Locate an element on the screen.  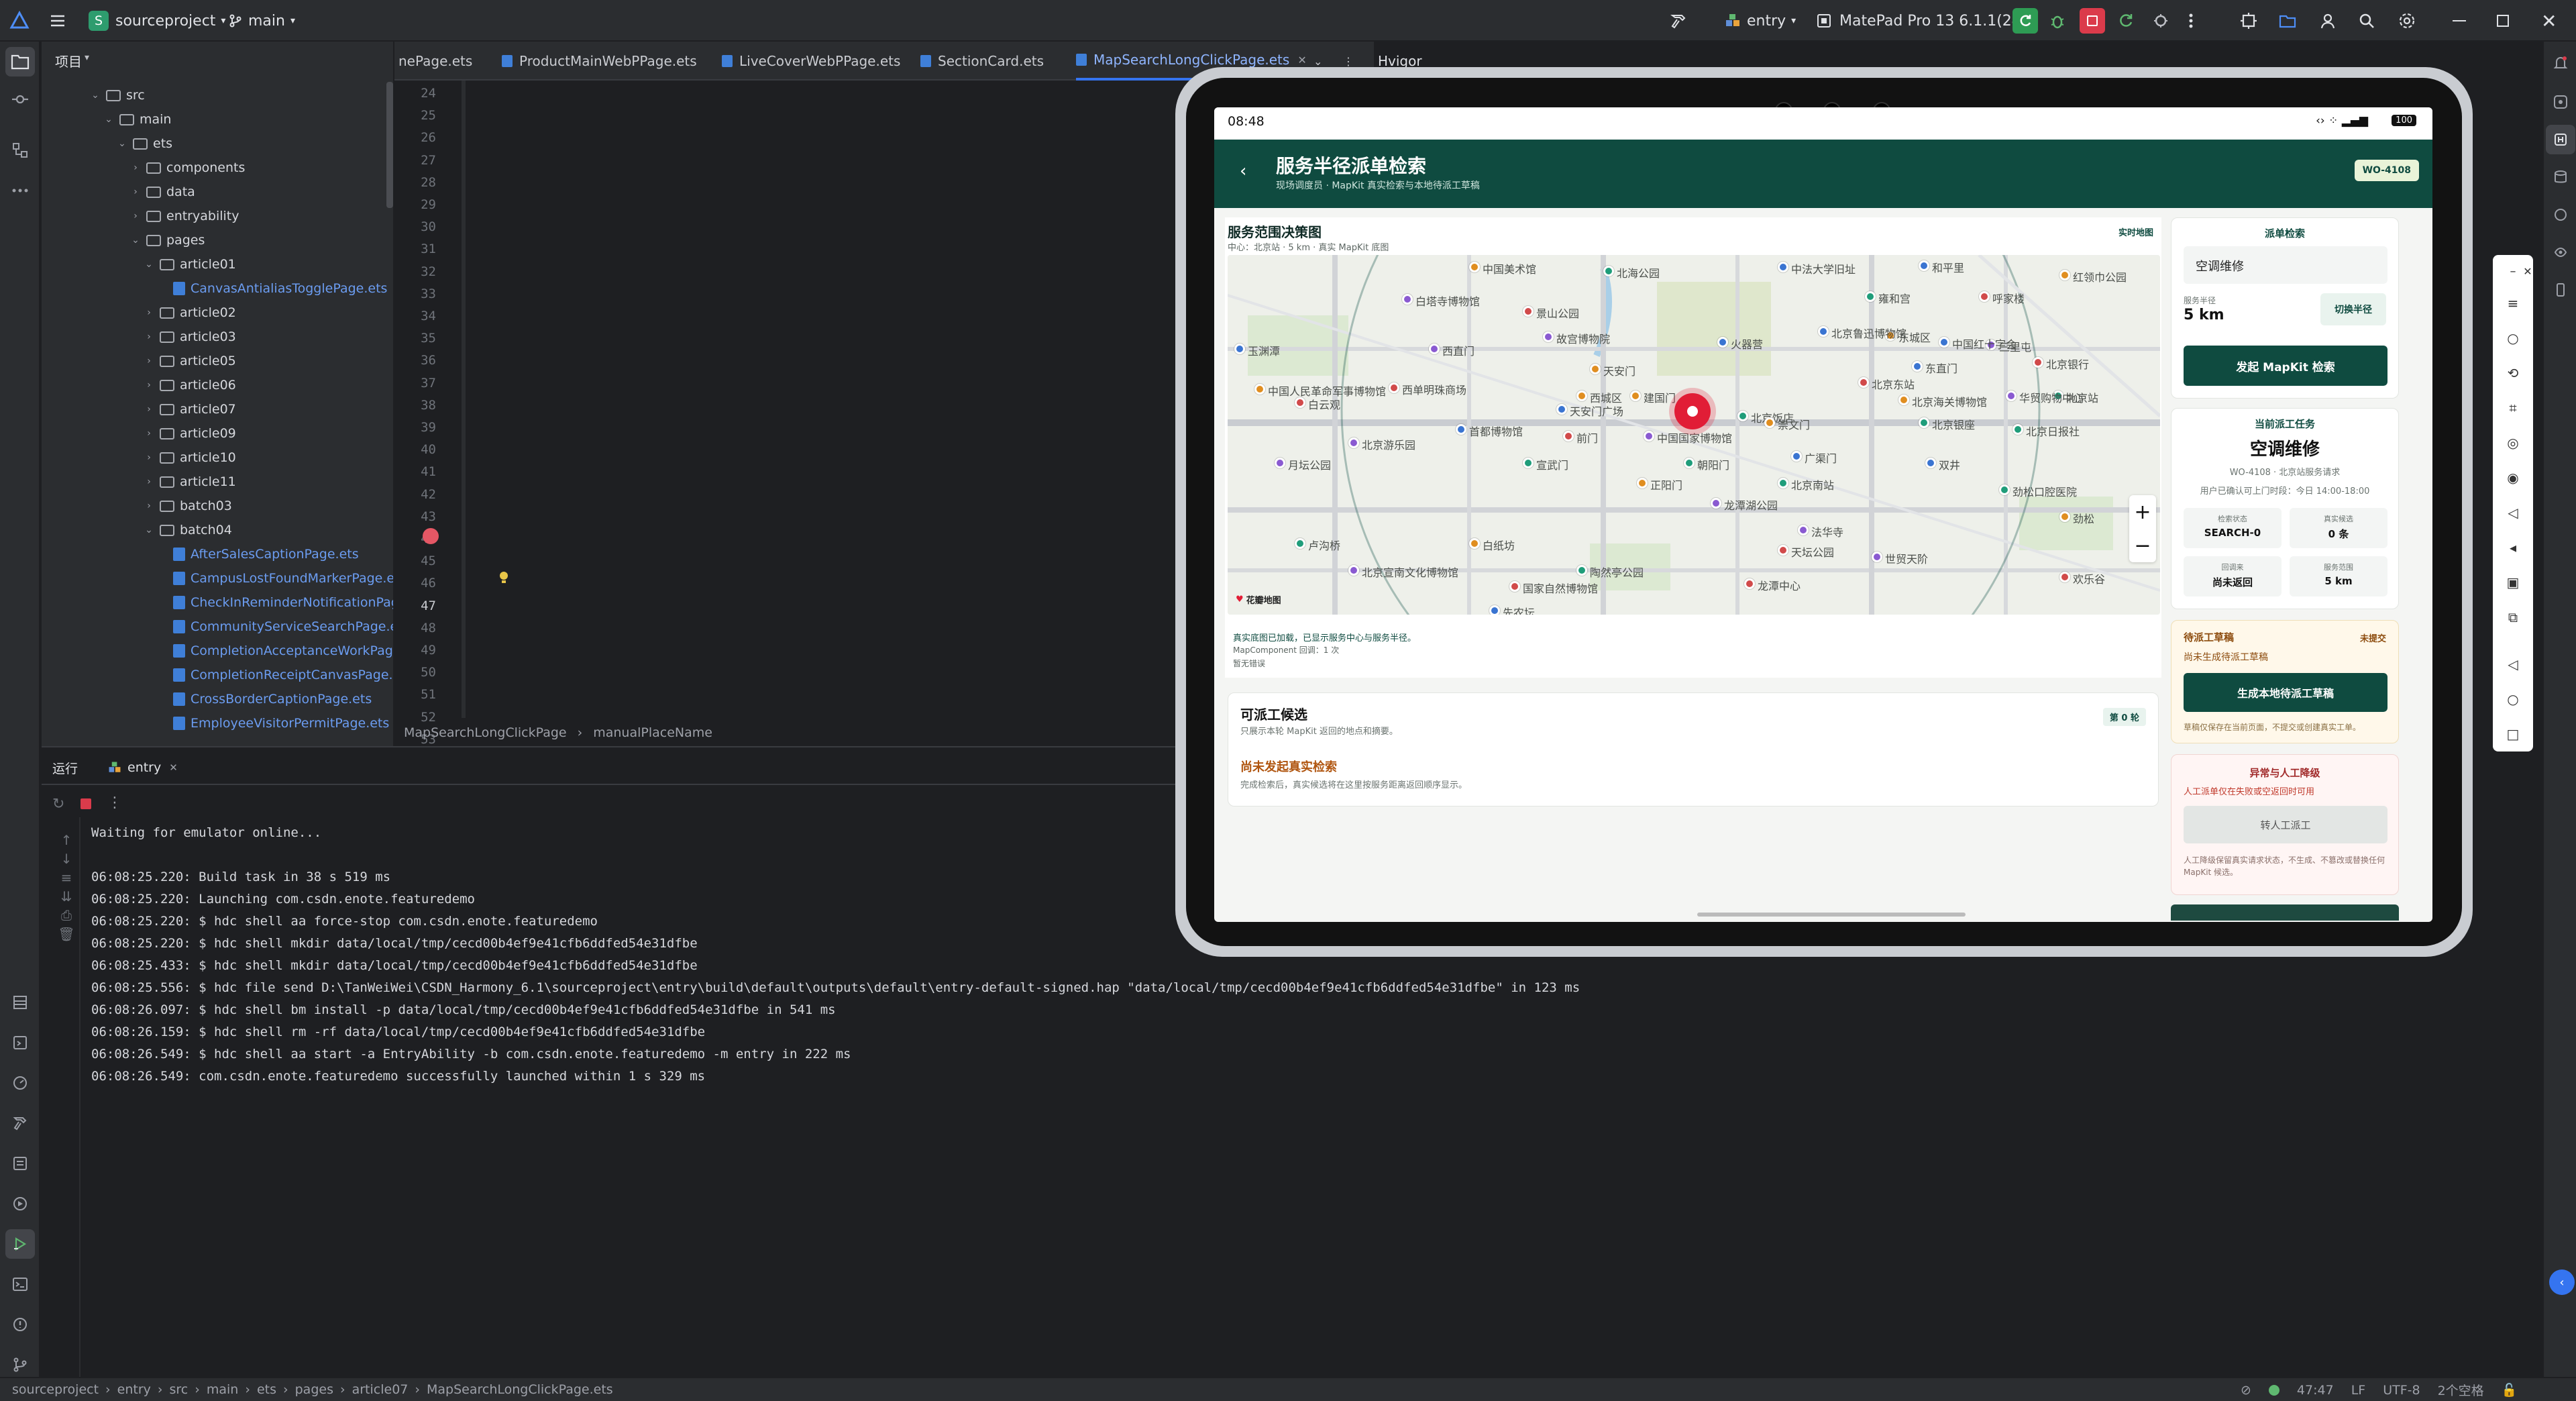
settings-gear-icon is located at coordinates (2407, 20).